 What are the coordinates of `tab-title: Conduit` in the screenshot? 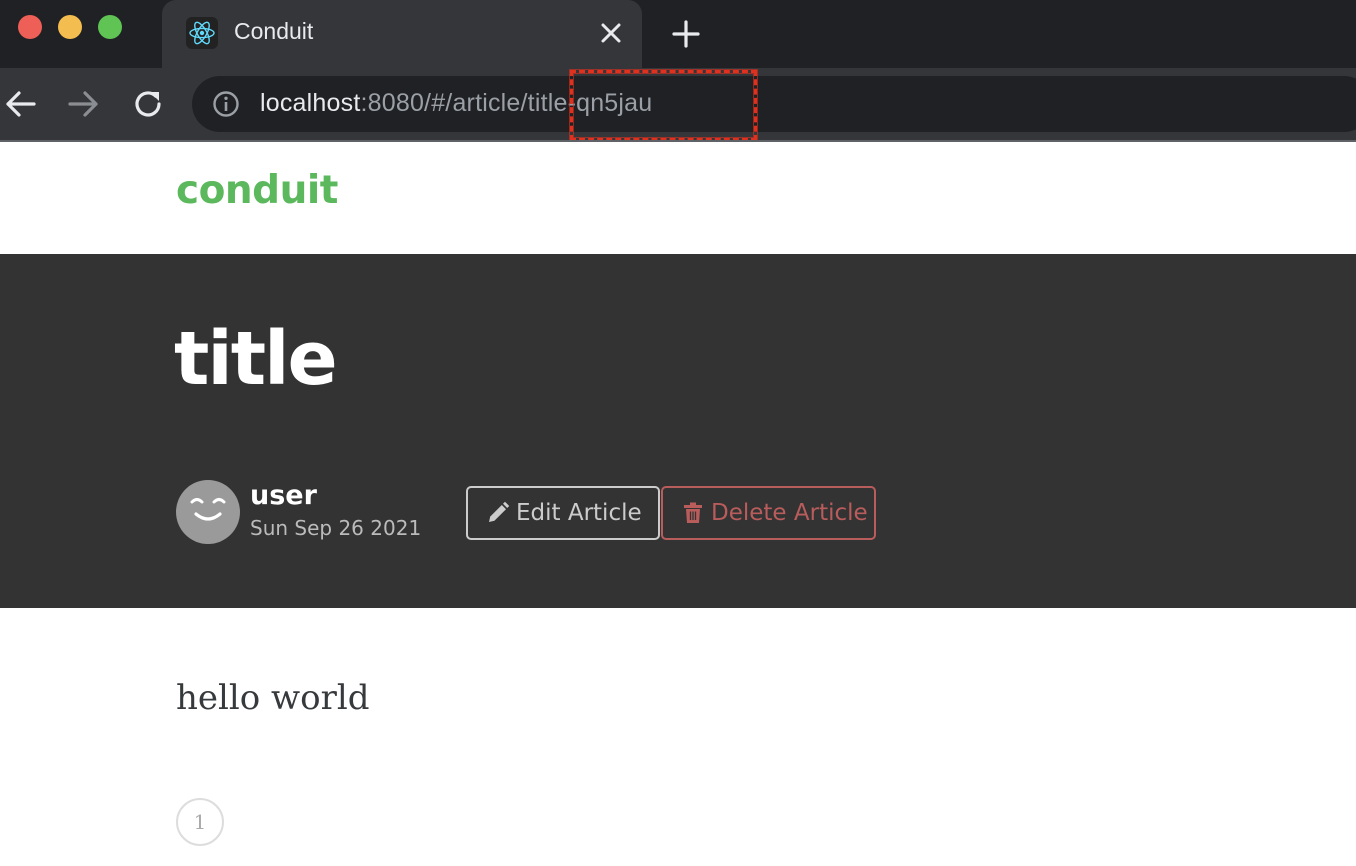 It's located at (274, 31).